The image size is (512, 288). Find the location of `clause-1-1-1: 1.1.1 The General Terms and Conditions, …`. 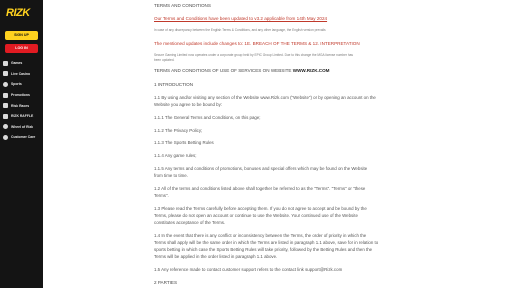

clause-1-1-1: 1.1.1 The General Terms and Conditions, … is located at coordinates (207, 117).